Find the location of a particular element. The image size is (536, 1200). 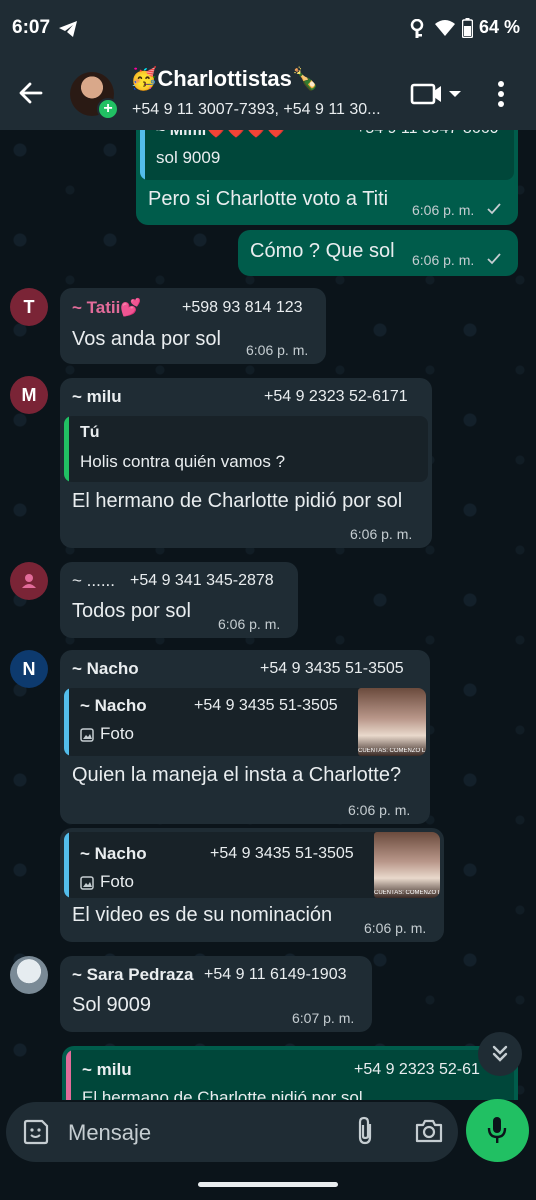

avatar: T is located at coordinates (29, 307).